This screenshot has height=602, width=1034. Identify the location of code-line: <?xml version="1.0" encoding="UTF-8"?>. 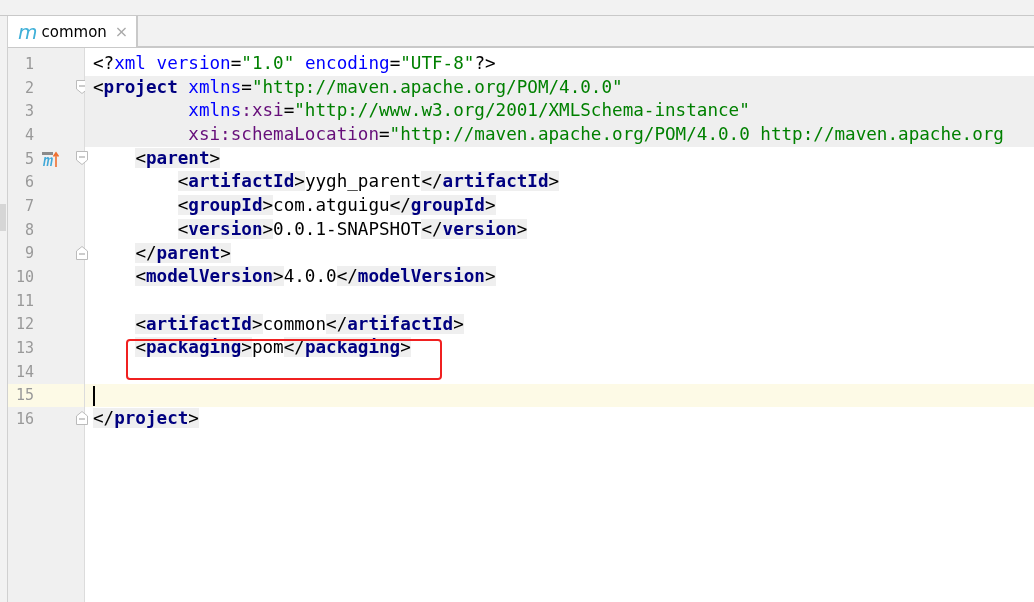
(294, 63).